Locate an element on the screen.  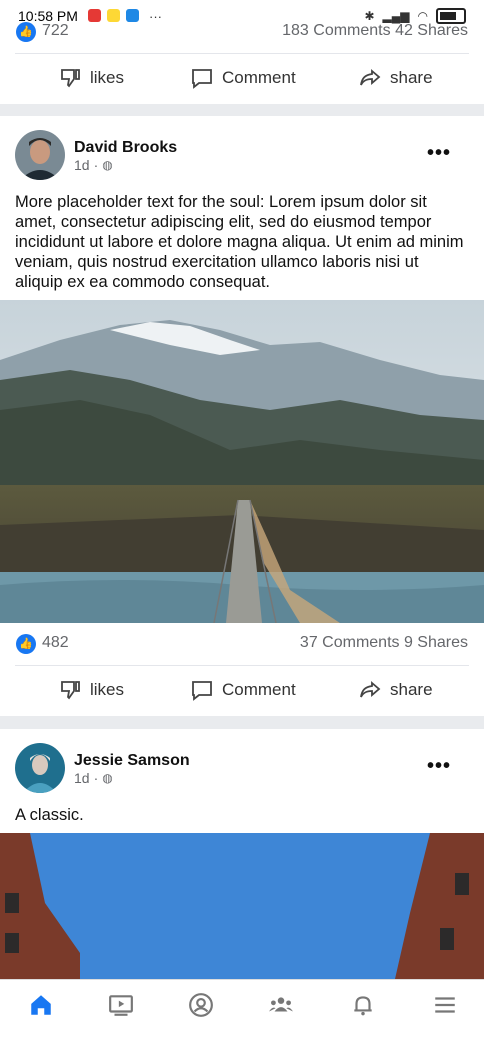
post-stats: 👍 482 37 Comments 9 Shares is located at coordinates (242, 644).